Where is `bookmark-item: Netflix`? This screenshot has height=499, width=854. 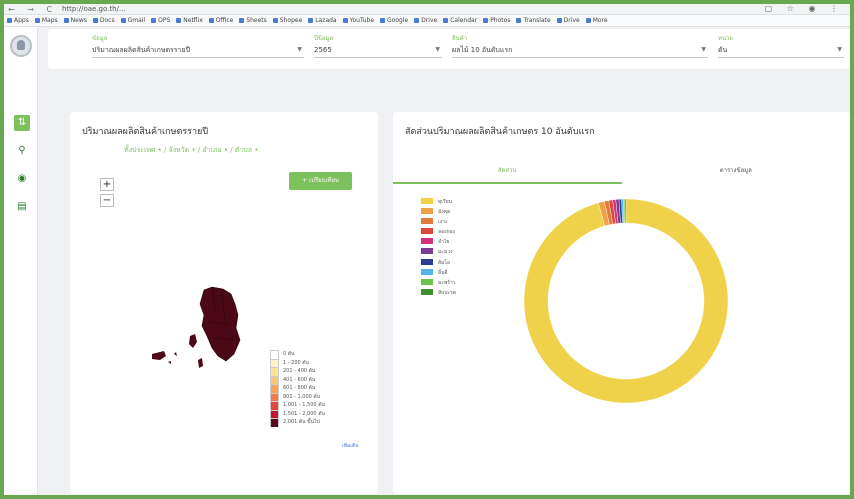
bookmark-item: Netflix is located at coordinates (189, 20).